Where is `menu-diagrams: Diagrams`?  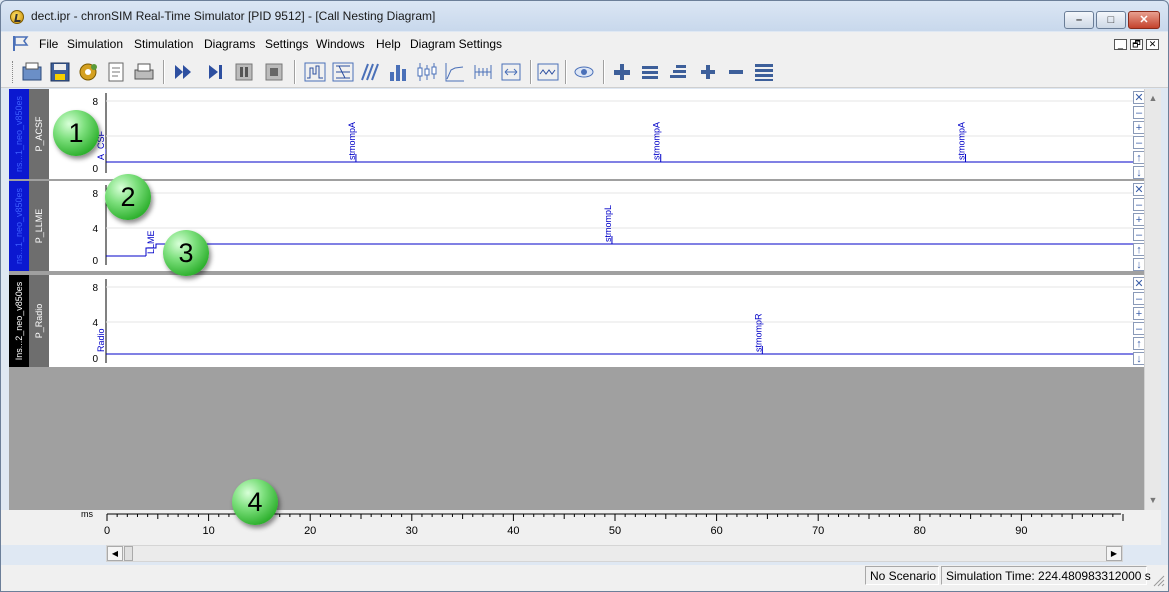 menu-diagrams: Diagrams is located at coordinates (229, 44).